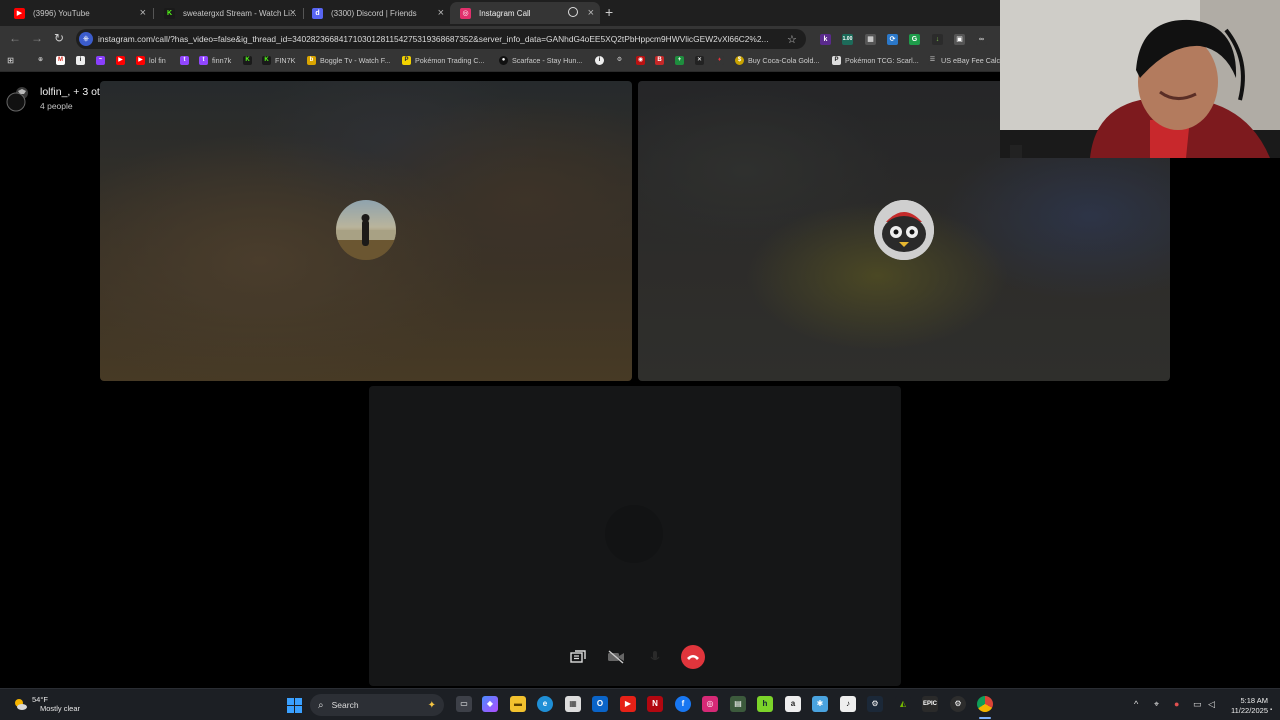 The image size is (1280, 720). I want to click on amazon-icon: a, so click(793, 704).